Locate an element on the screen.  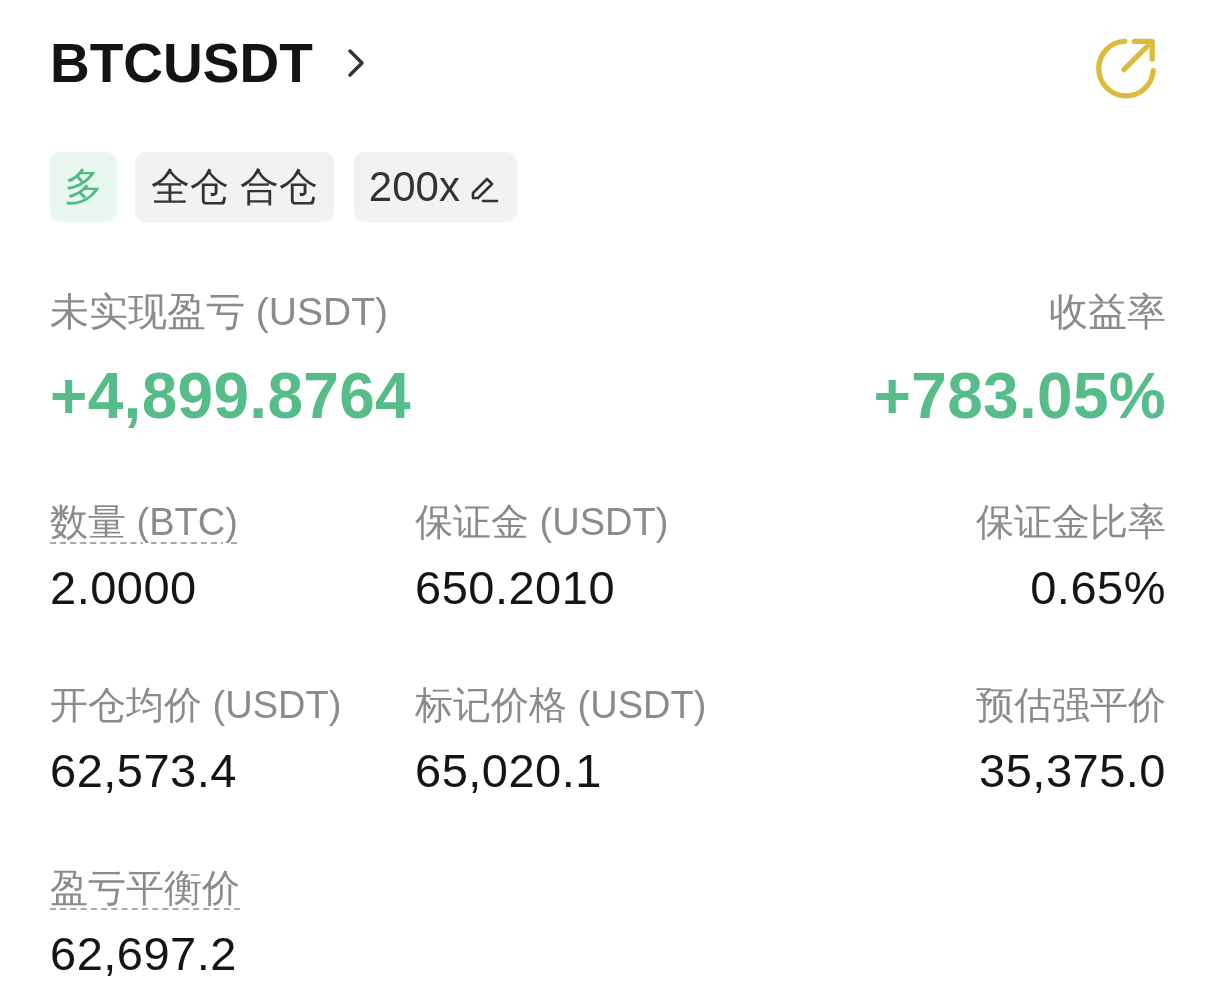
leverage-button: 200x is located at coordinates (435, 187).